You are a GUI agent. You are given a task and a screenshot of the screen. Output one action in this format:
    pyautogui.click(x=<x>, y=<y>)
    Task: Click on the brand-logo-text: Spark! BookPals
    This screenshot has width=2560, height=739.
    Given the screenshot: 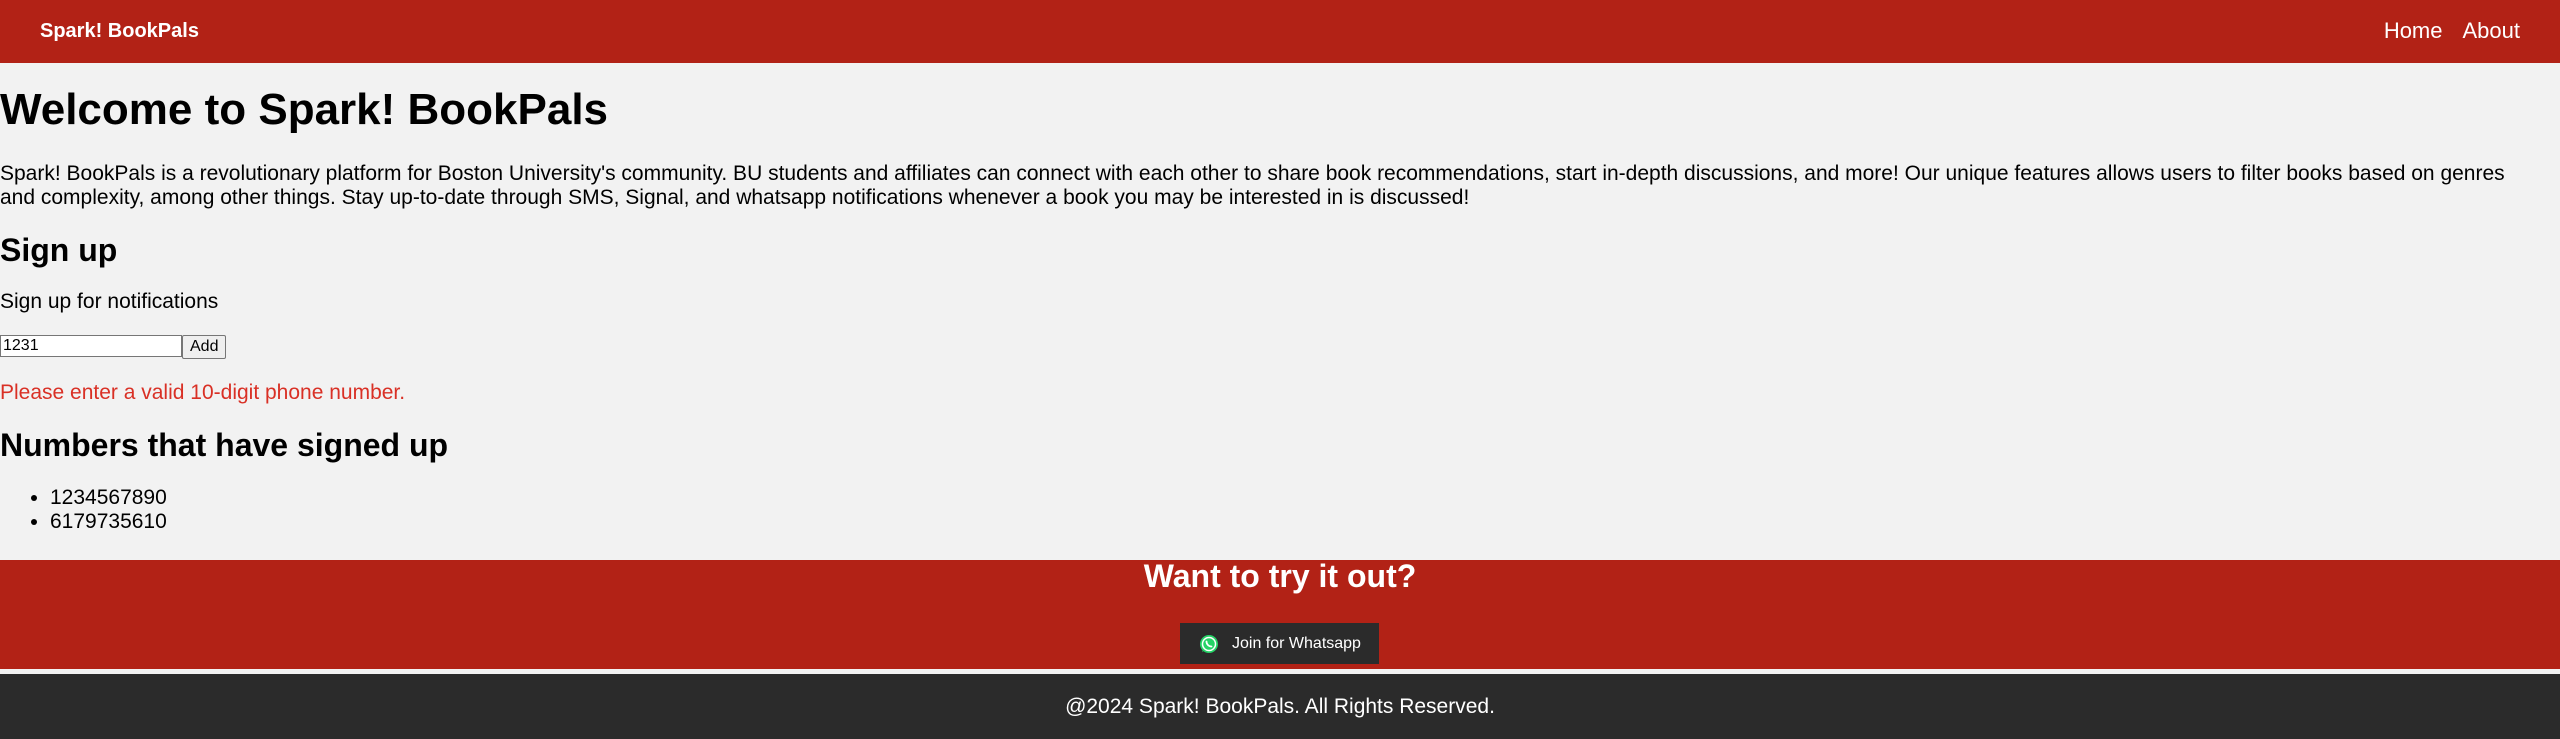 What is the action you would take?
    pyautogui.click(x=119, y=31)
    